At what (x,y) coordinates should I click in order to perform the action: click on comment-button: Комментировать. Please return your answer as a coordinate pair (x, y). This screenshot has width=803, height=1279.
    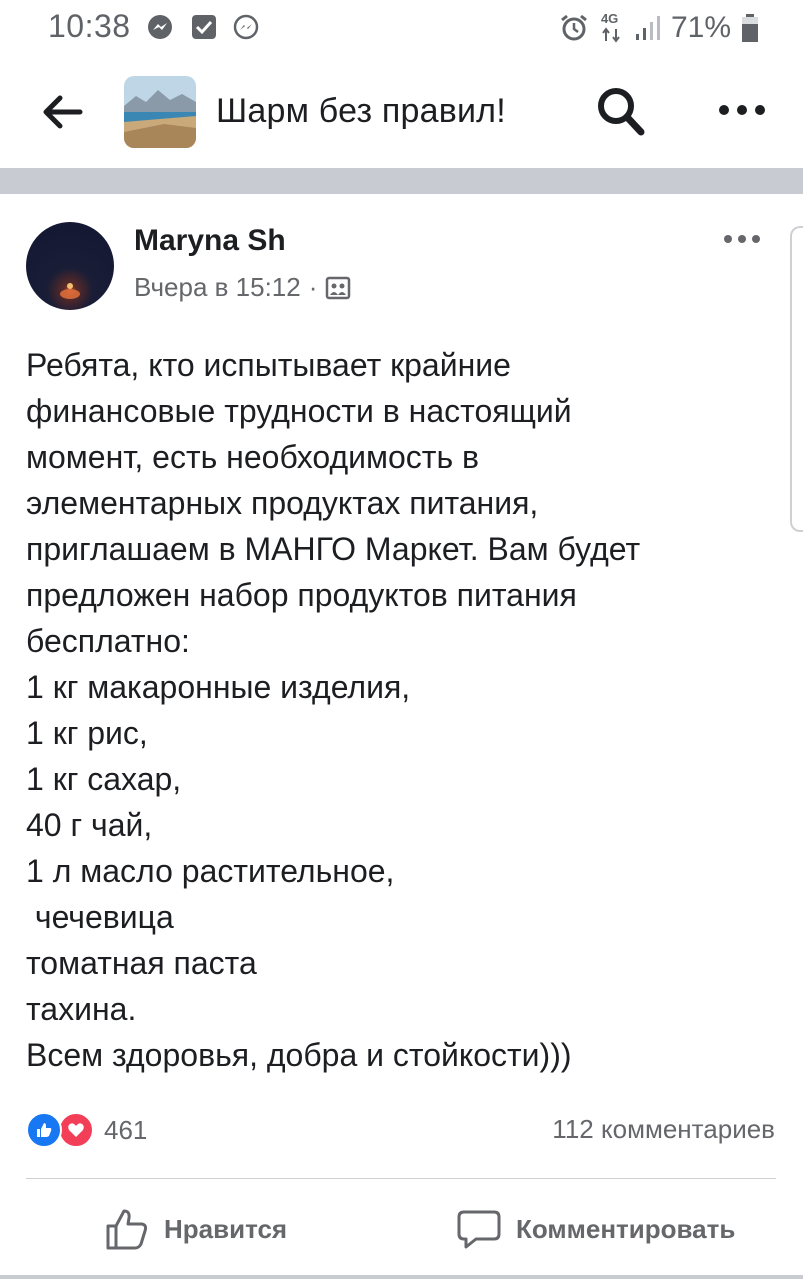
    Looking at the image, I should click on (595, 1229).